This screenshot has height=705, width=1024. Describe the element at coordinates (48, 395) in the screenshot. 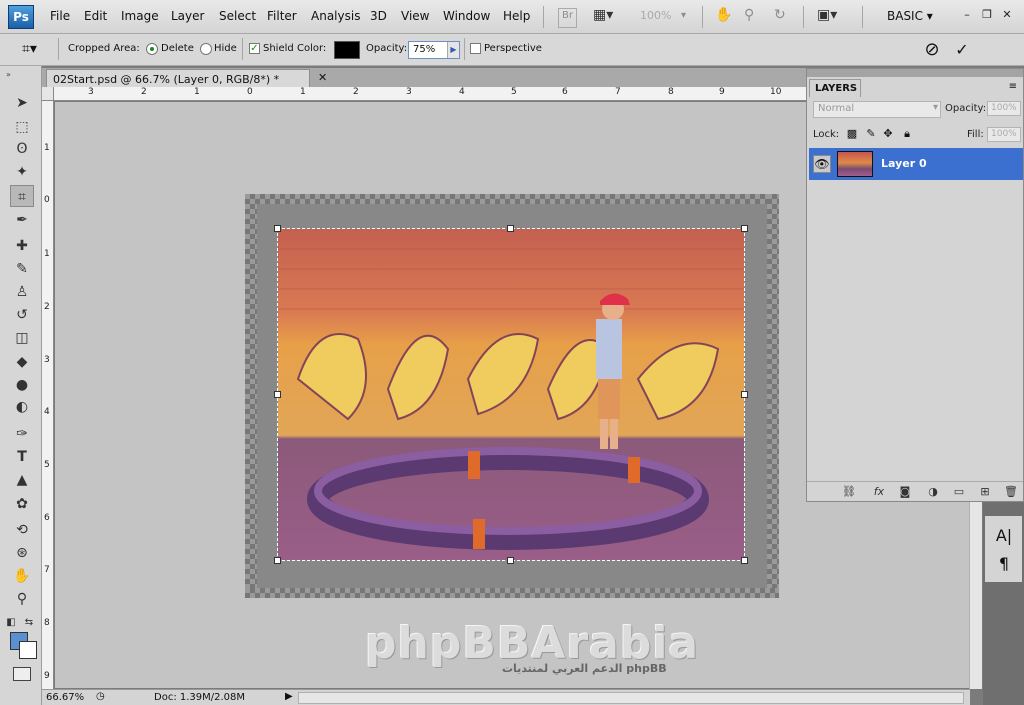

I see `vertical-ruler: 1 0 1 2 3 4 5 6 7 8 9` at that location.